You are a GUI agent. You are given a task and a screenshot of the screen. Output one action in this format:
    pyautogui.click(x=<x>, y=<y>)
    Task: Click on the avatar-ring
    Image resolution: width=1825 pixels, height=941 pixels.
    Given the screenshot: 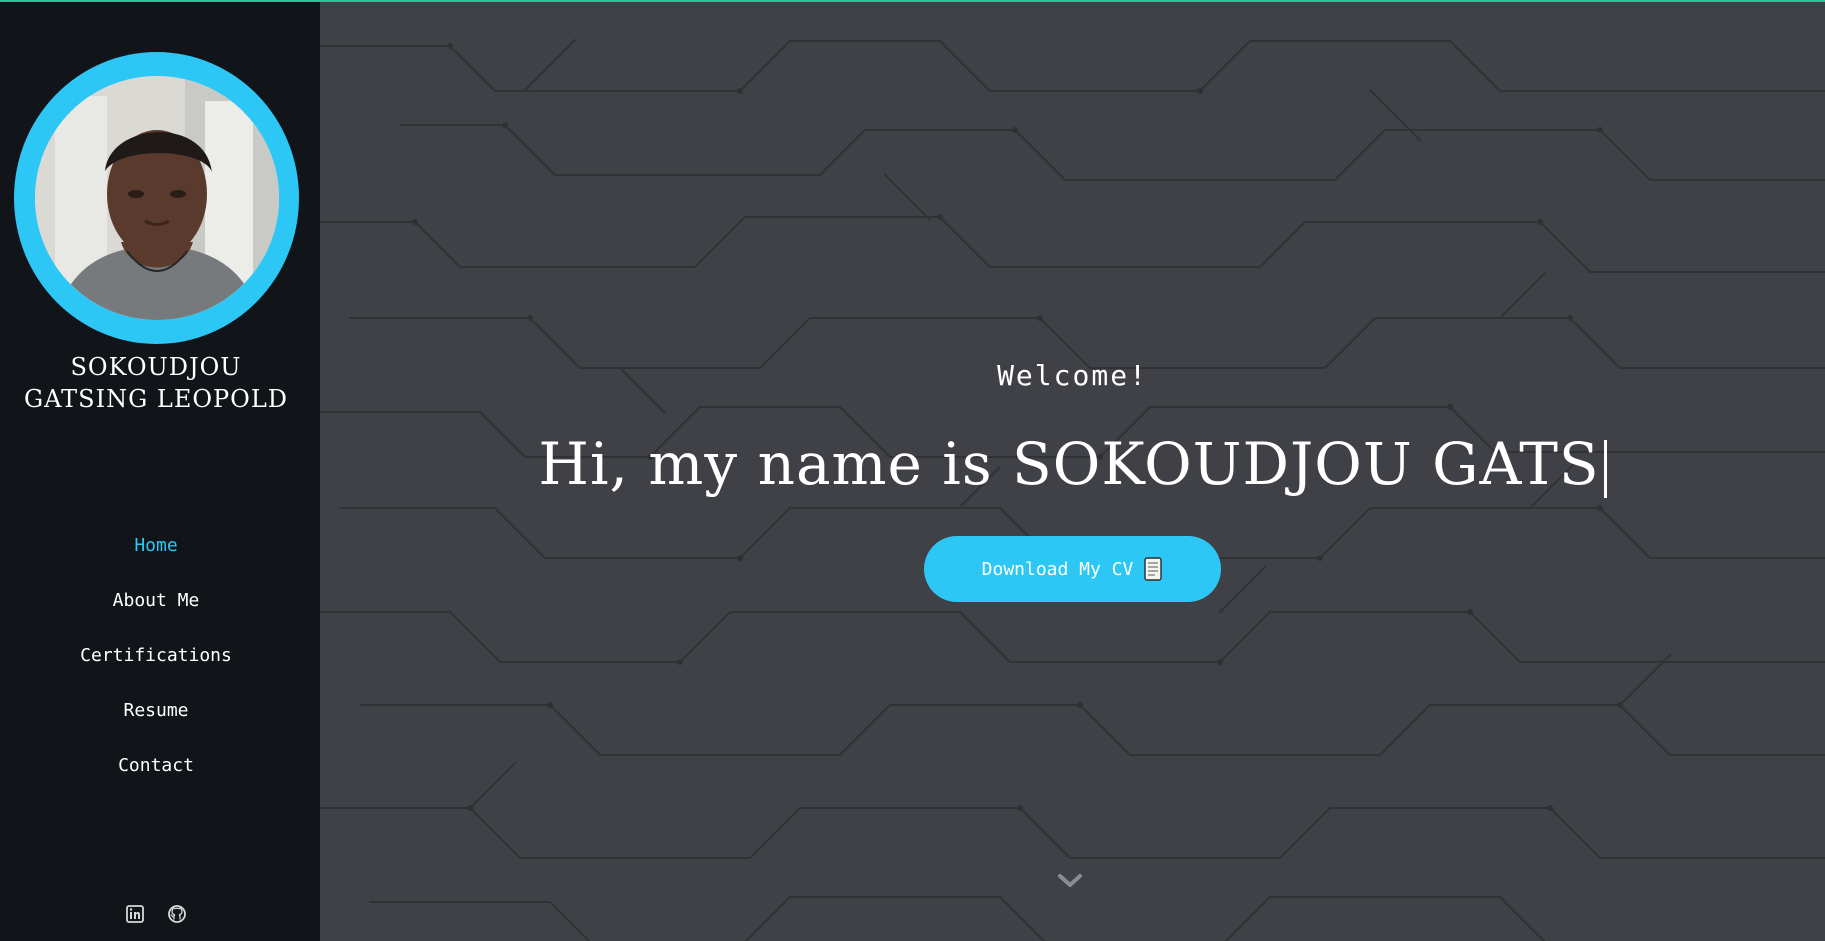 What is the action you would take?
    pyautogui.click(x=156, y=198)
    